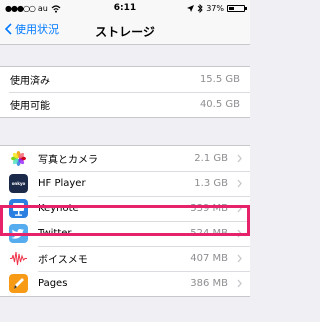 The image size is (320, 322). I want to click on status-right: 37%, so click(217, 8).